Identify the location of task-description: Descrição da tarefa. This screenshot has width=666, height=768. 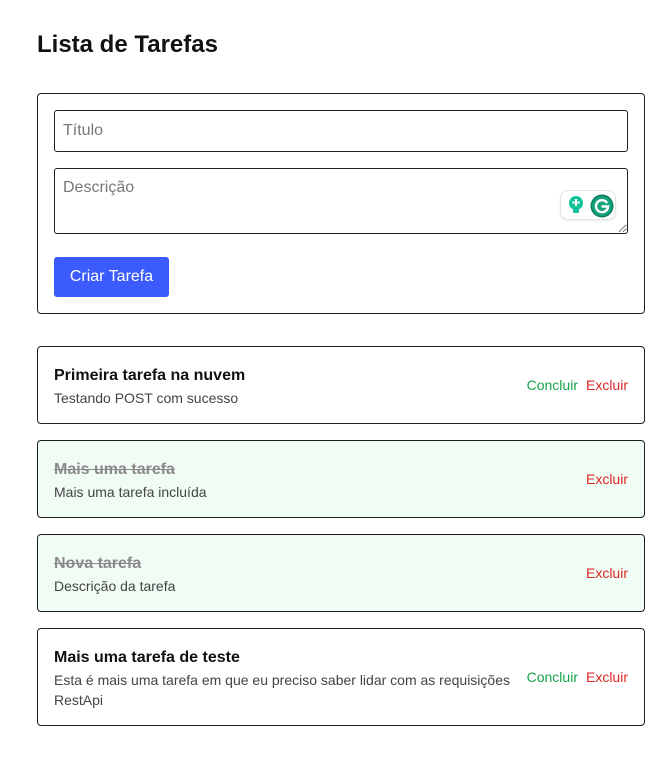
(115, 586).